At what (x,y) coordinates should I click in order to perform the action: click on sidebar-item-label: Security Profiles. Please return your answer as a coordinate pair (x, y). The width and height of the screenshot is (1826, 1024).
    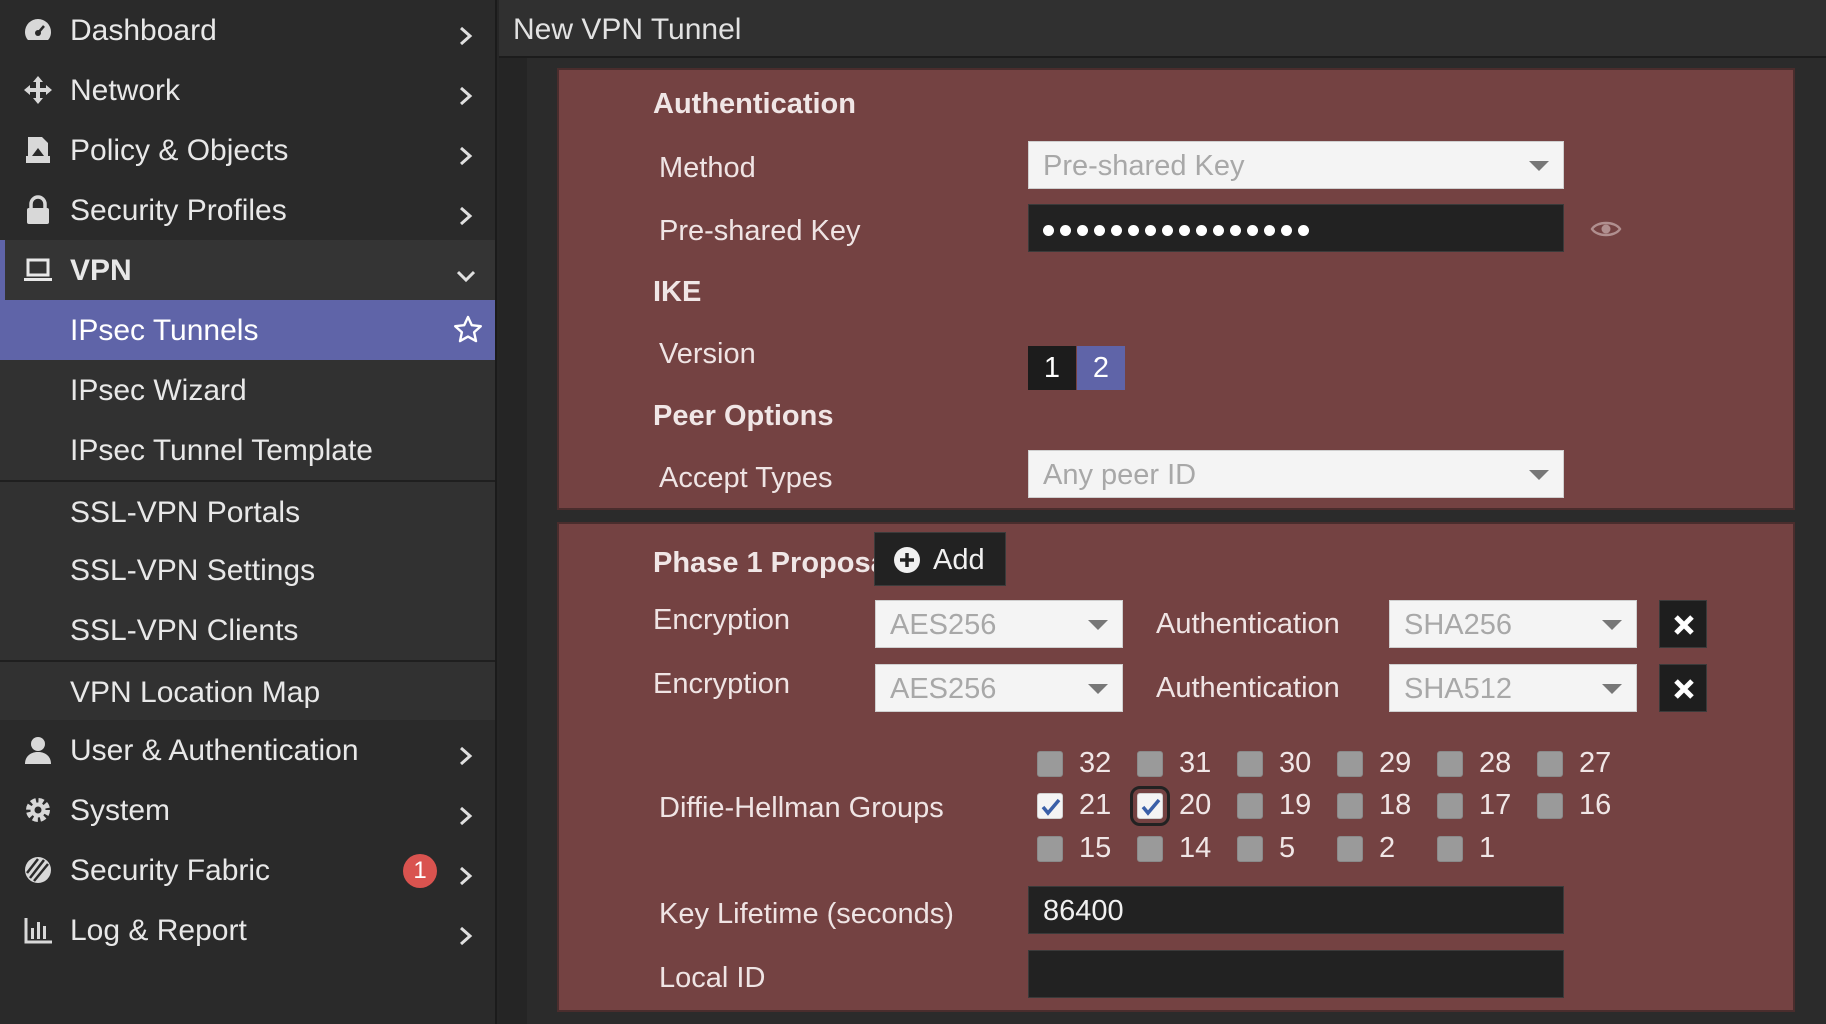
    Looking at the image, I should click on (178, 210).